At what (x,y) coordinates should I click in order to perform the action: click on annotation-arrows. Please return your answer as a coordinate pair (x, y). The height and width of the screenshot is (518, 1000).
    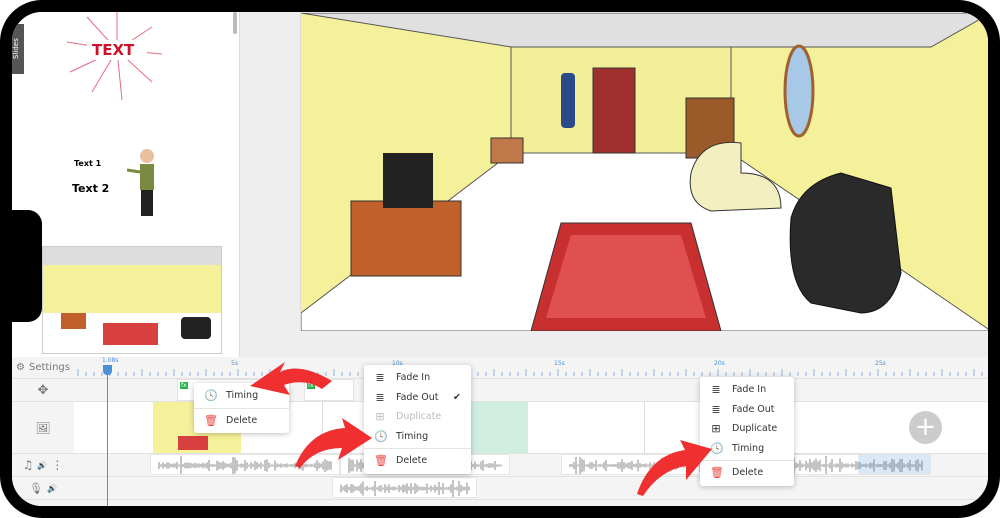
    Looking at the image, I should click on (481, 429).